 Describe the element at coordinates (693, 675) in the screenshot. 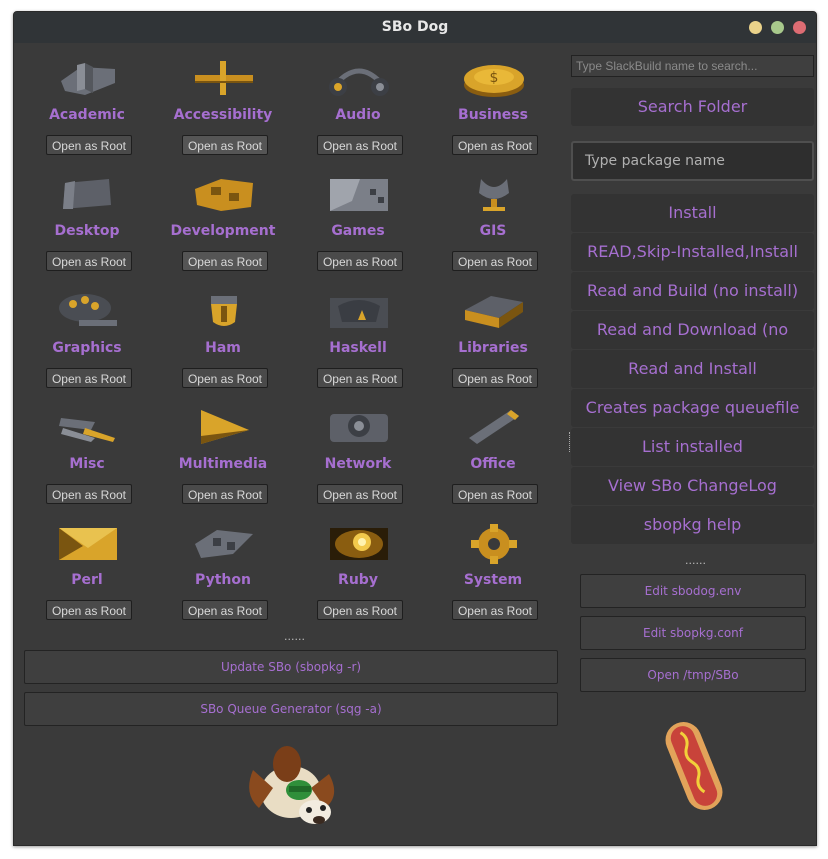

I see `open-tmp-sbo-button: Open /tmp/SBo` at that location.